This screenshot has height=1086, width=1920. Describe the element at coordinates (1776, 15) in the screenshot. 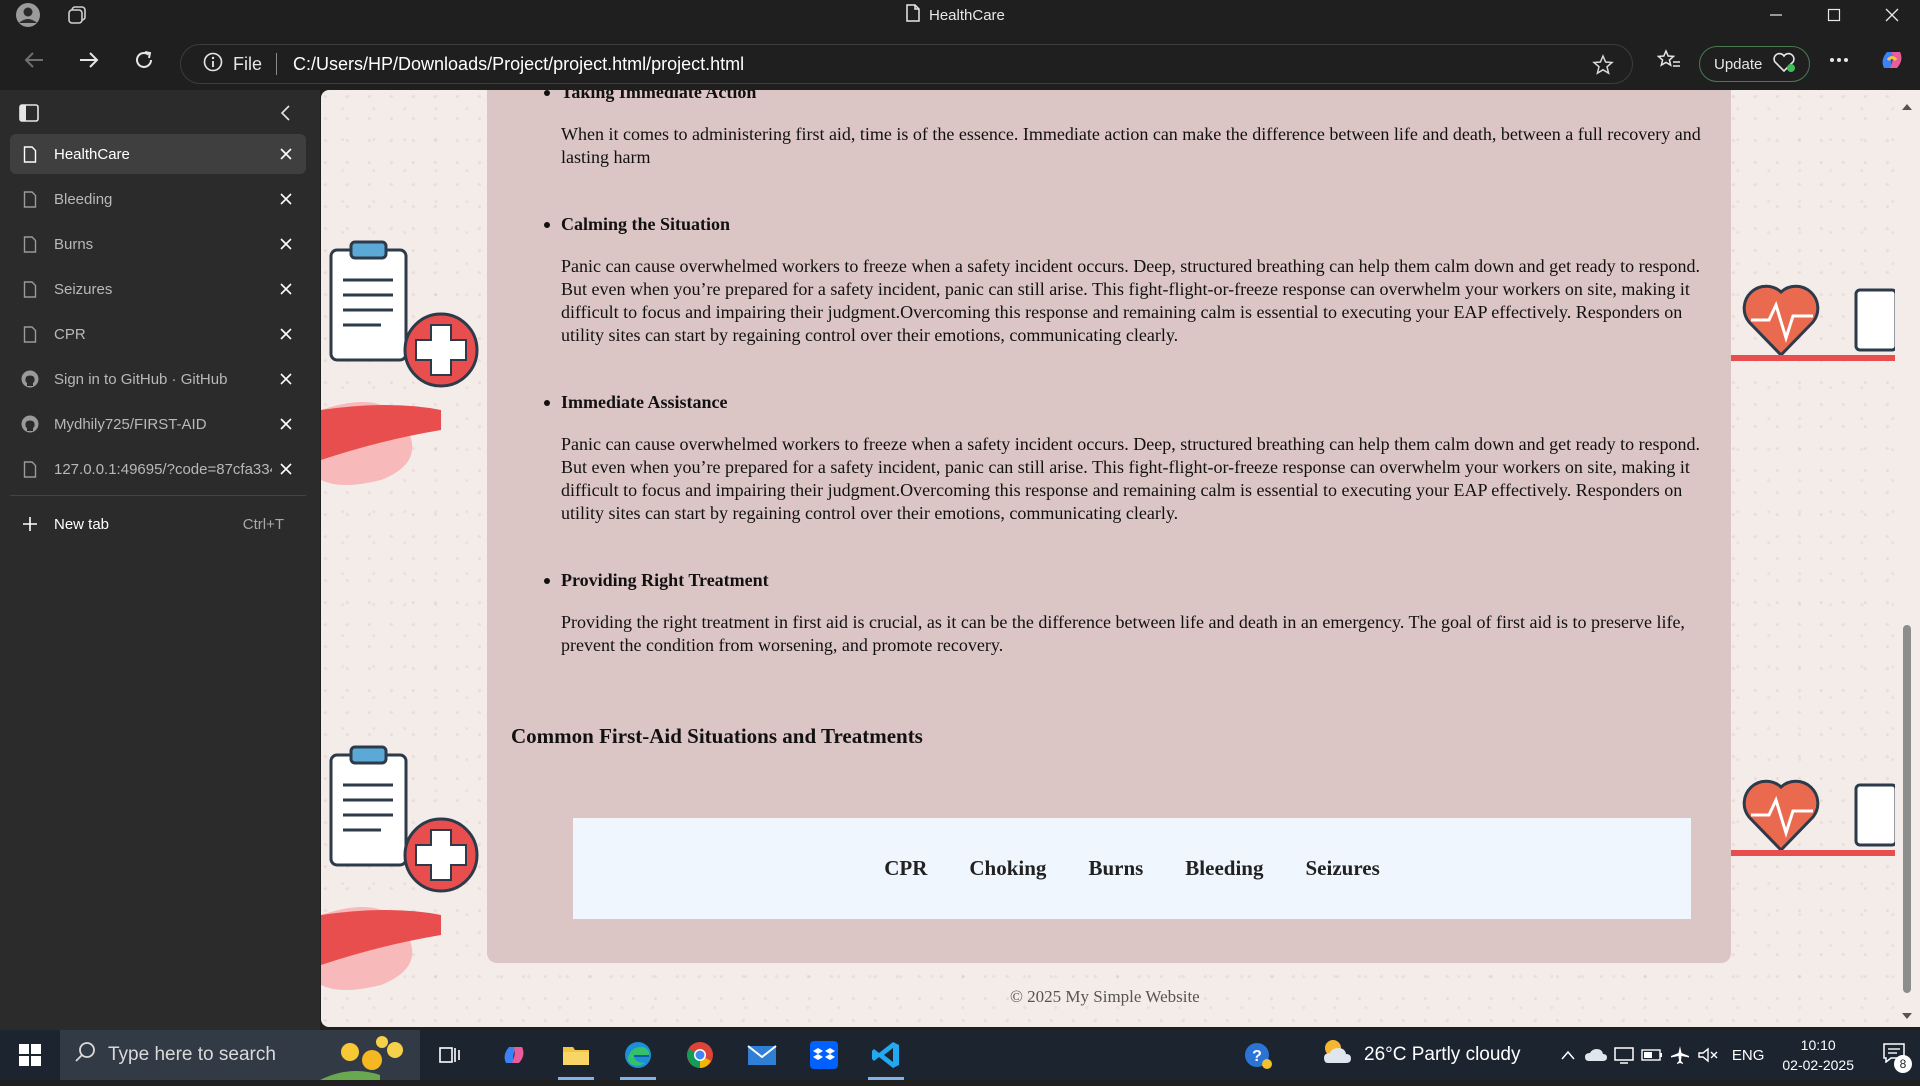

I see `minimize-button` at that location.